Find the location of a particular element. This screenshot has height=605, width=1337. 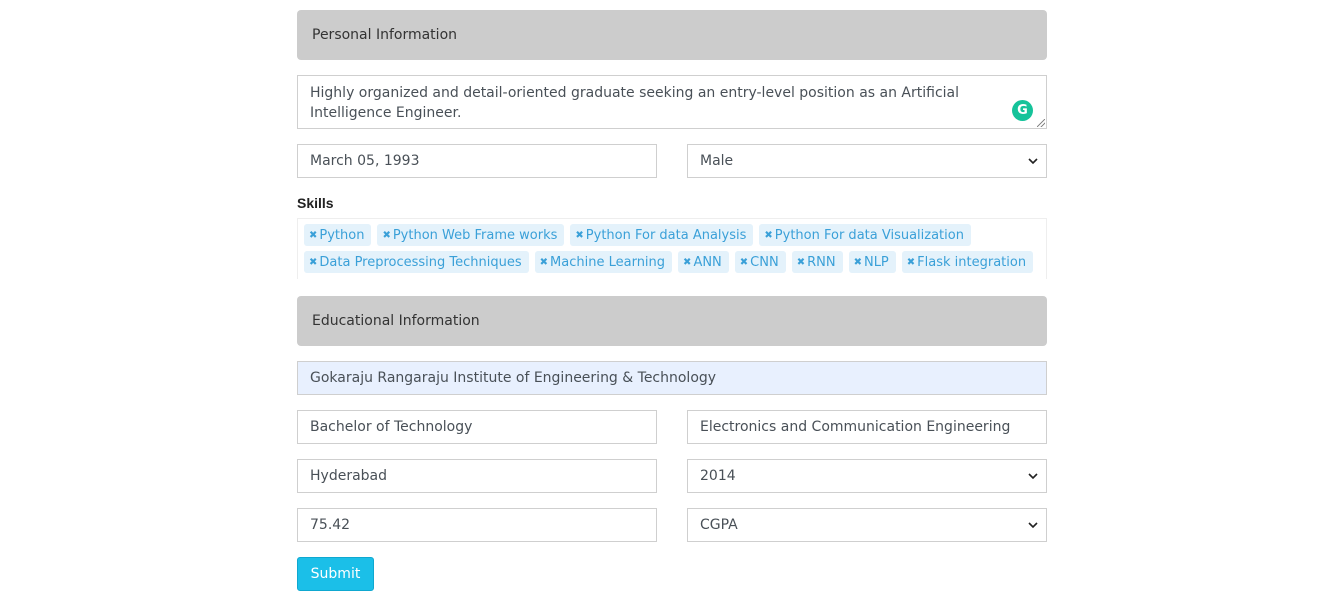

skill-tag: ✖ NLP is located at coordinates (872, 262).